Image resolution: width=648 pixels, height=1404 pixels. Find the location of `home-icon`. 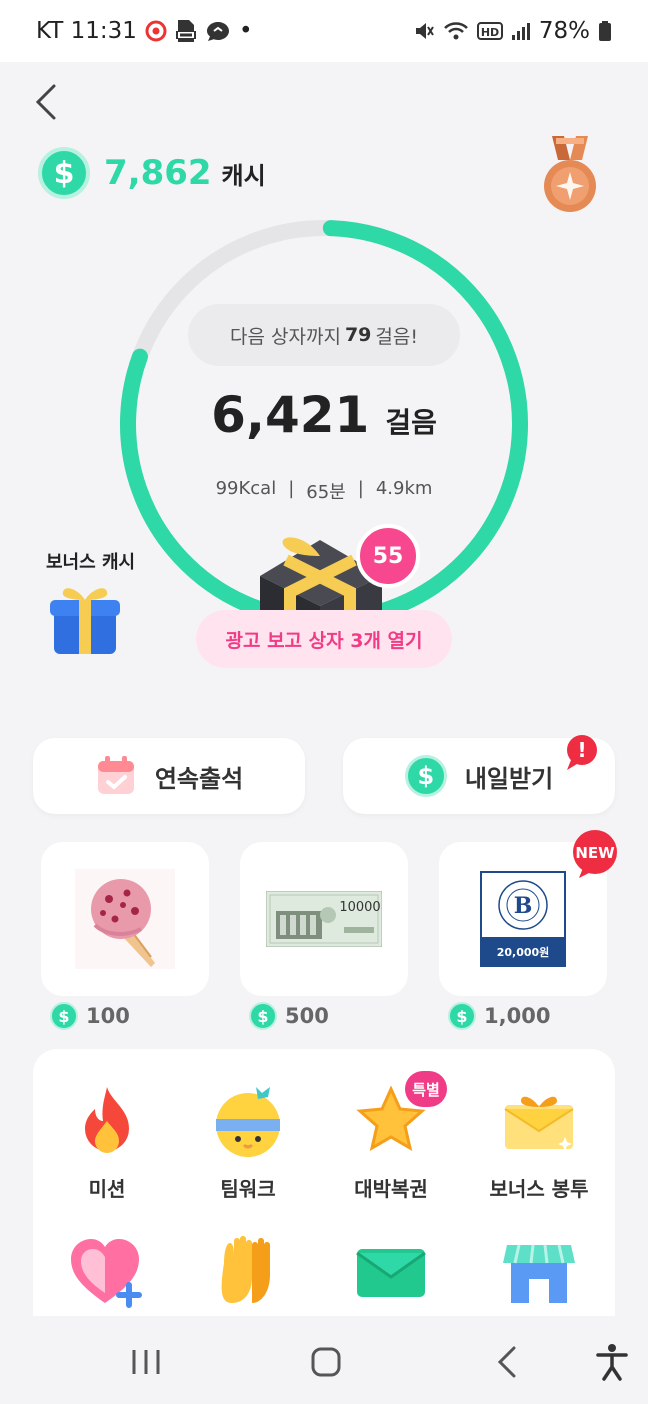

home-icon is located at coordinates (326, 1362).